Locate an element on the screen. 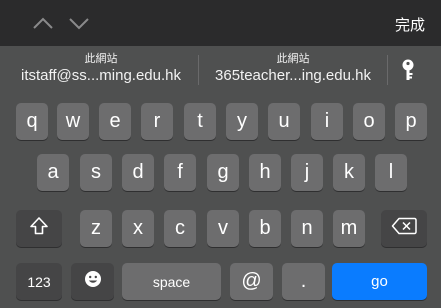 The width and height of the screenshot is (441, 308). backspace-key is located at coordinates (404, 228).